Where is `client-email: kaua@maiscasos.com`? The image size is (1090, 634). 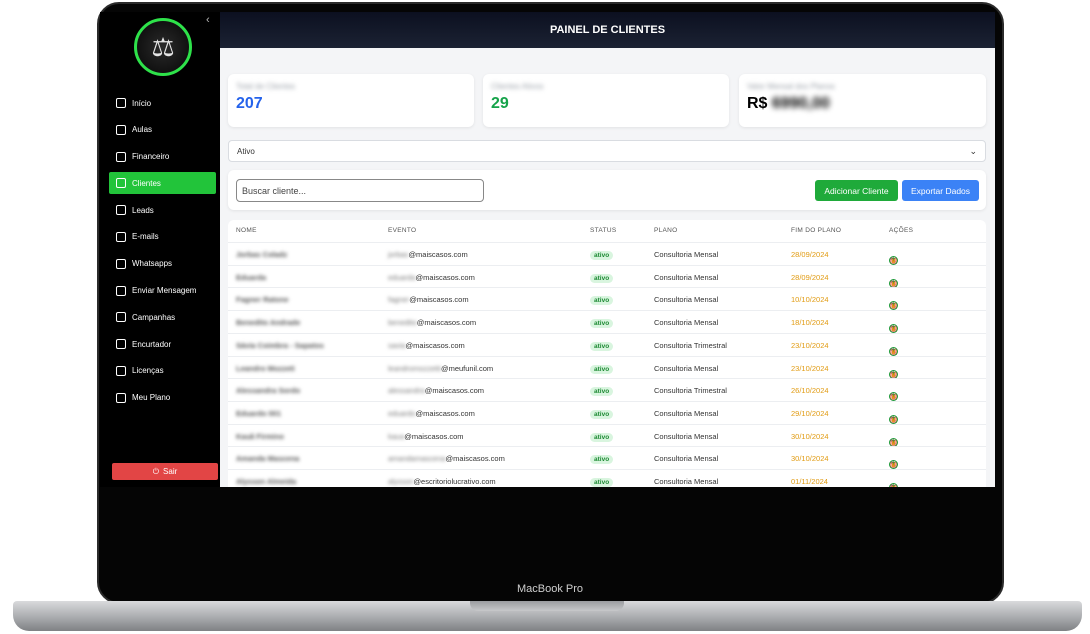 client-email: kaua@maiscasos.com is located at coordinates (426, 436).